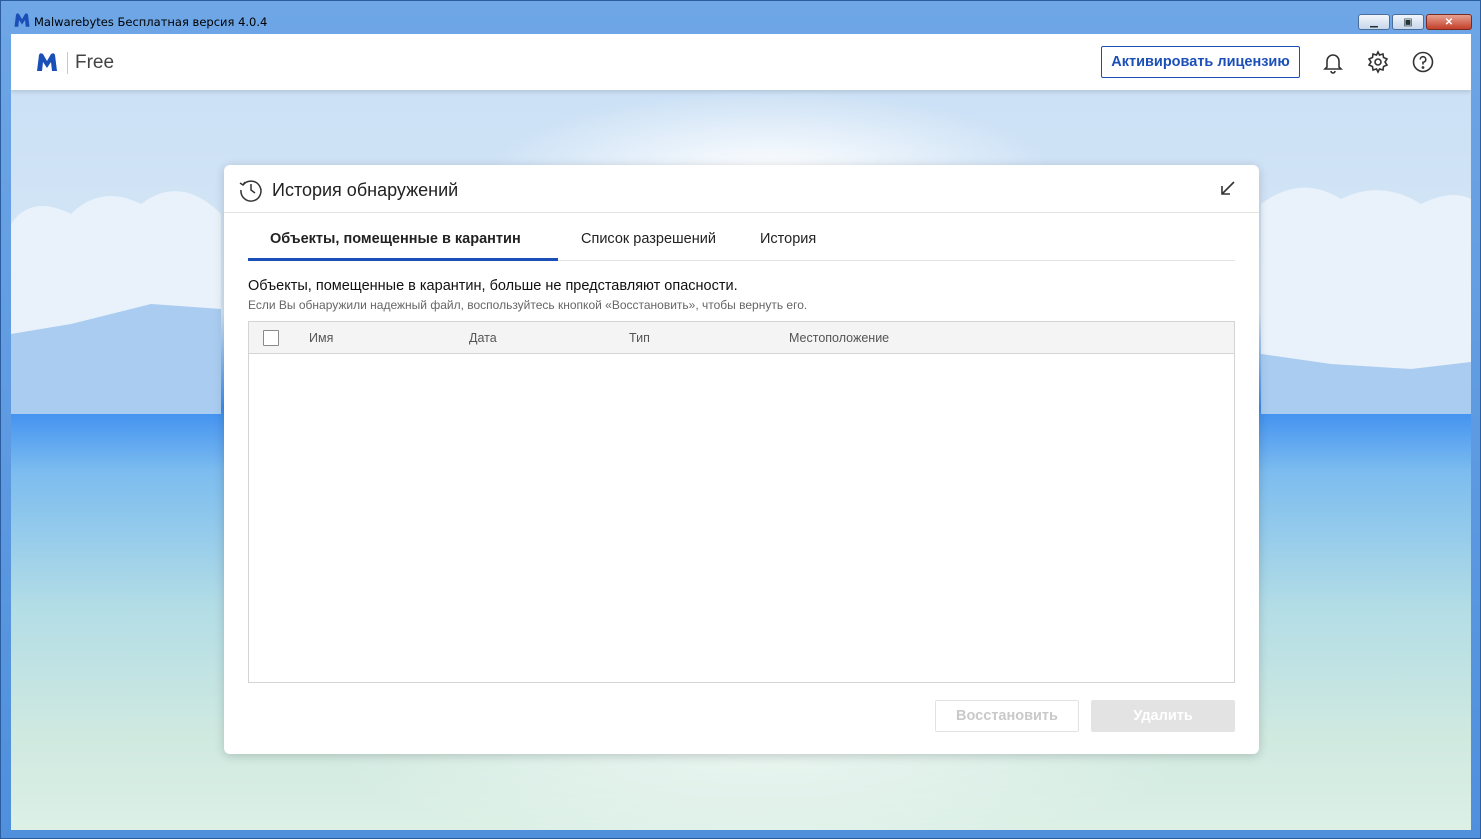 This screenshot has height=839, width=1481. I want to click on close-button: ✕, so click(1449, 22).